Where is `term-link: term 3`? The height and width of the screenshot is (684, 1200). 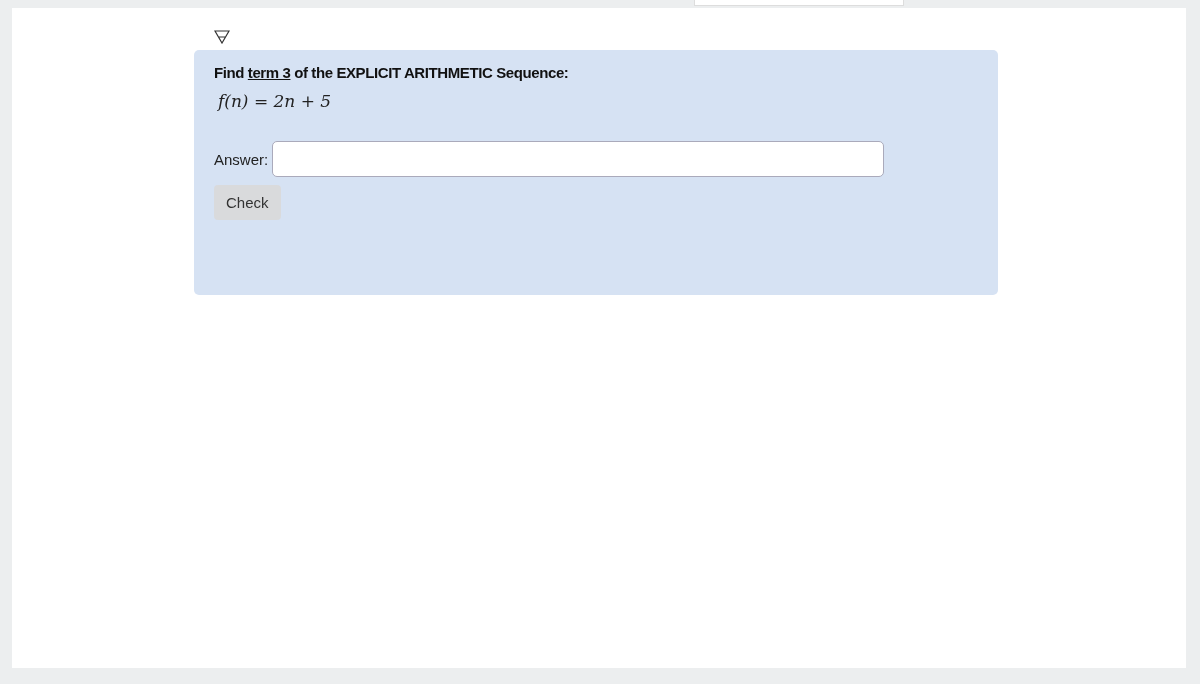 term-link: term 3 is located at coordinates (269, 72).